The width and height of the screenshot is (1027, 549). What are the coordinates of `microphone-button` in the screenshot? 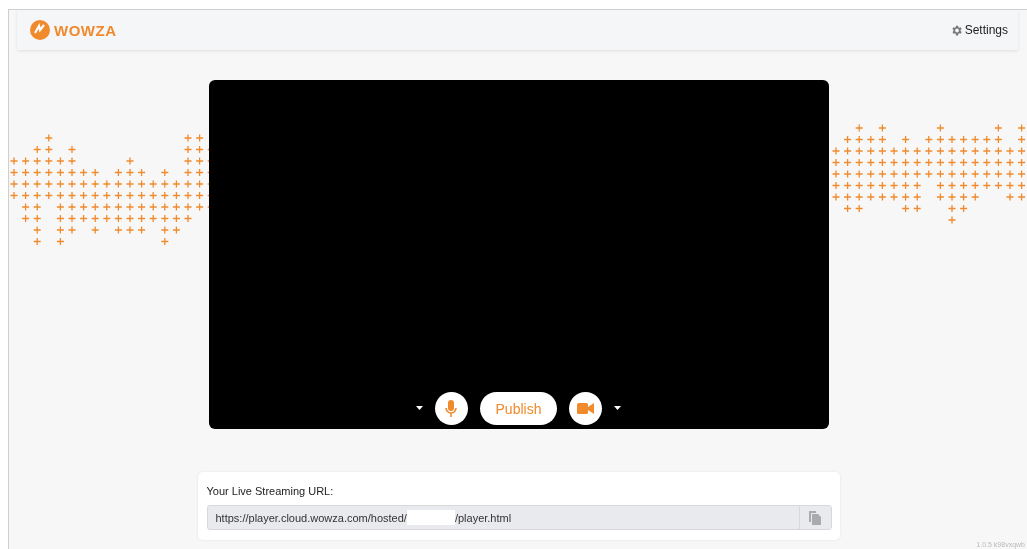 It's located at (451, 408).